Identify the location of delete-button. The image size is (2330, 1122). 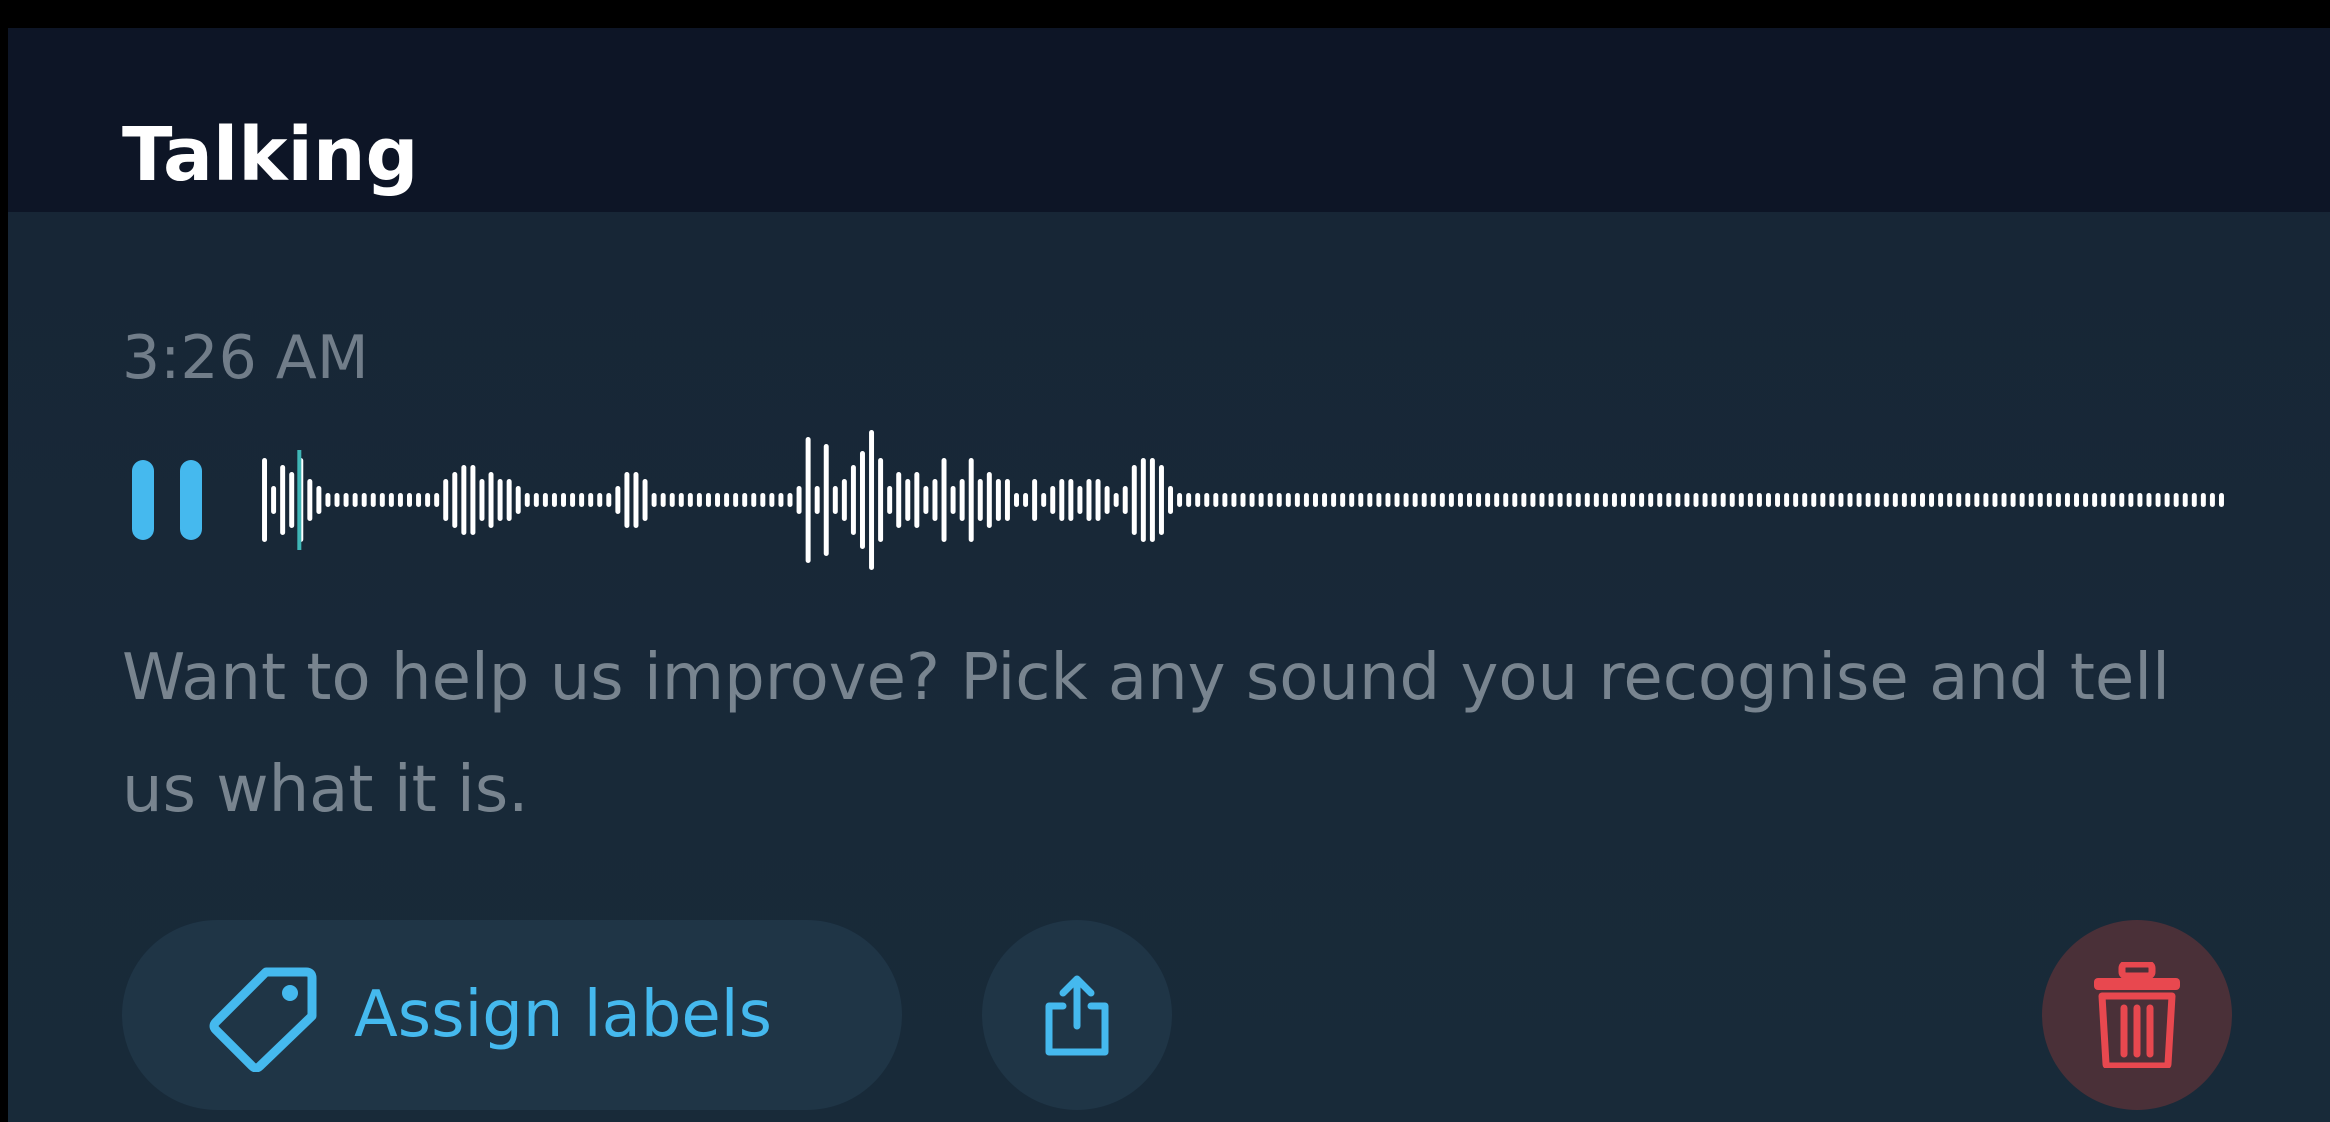
(2137, 1015).